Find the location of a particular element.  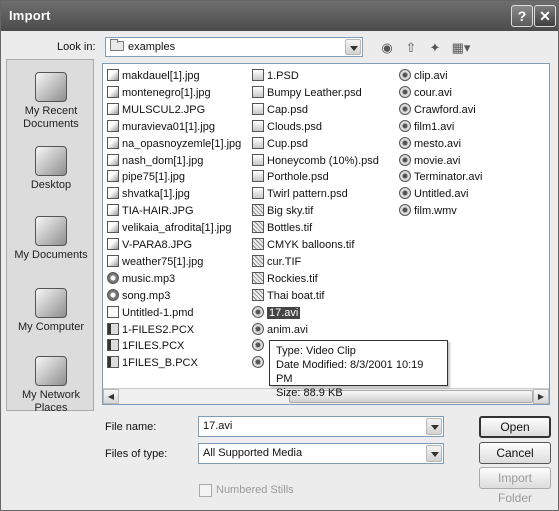

list-item: mesto.avi is located at coordinates (430, 144).